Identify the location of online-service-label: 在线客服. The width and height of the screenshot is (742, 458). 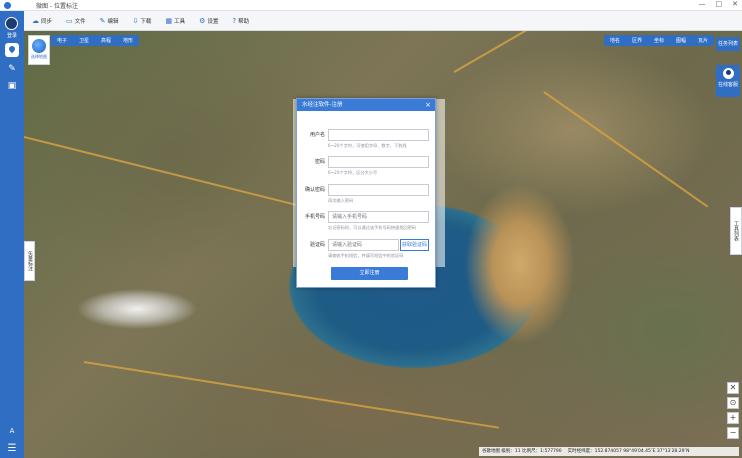
(727, 85).